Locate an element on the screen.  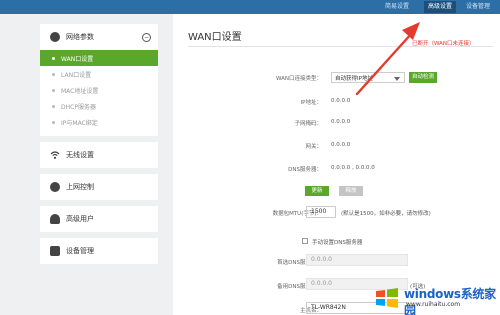
top-link-easy-setup: 简易设置 is located at coordinates (397, 7).